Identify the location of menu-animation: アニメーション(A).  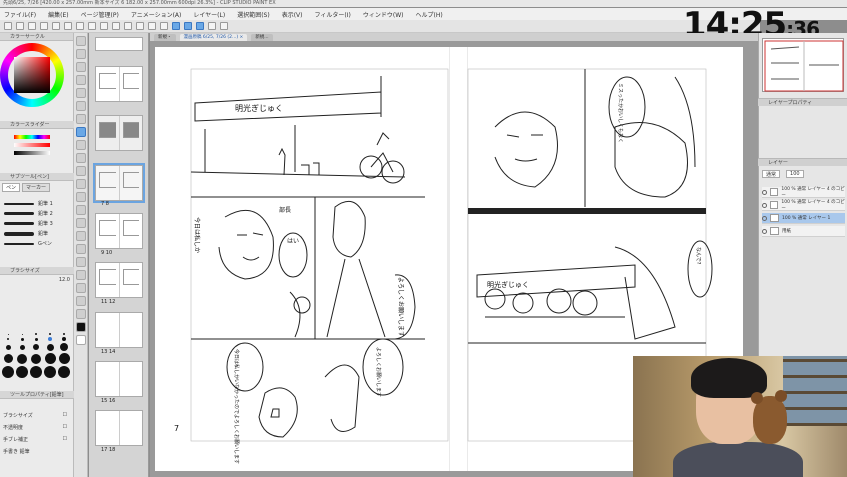
(156, 14).